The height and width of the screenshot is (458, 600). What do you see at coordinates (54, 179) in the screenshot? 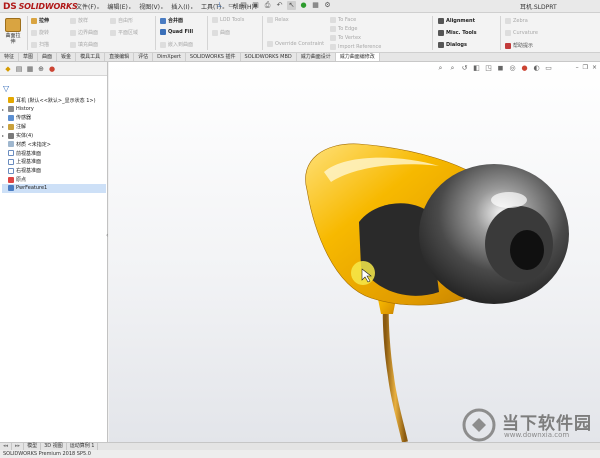
I see `tree-item-origin: 原点` at bounding box center [54, 179].